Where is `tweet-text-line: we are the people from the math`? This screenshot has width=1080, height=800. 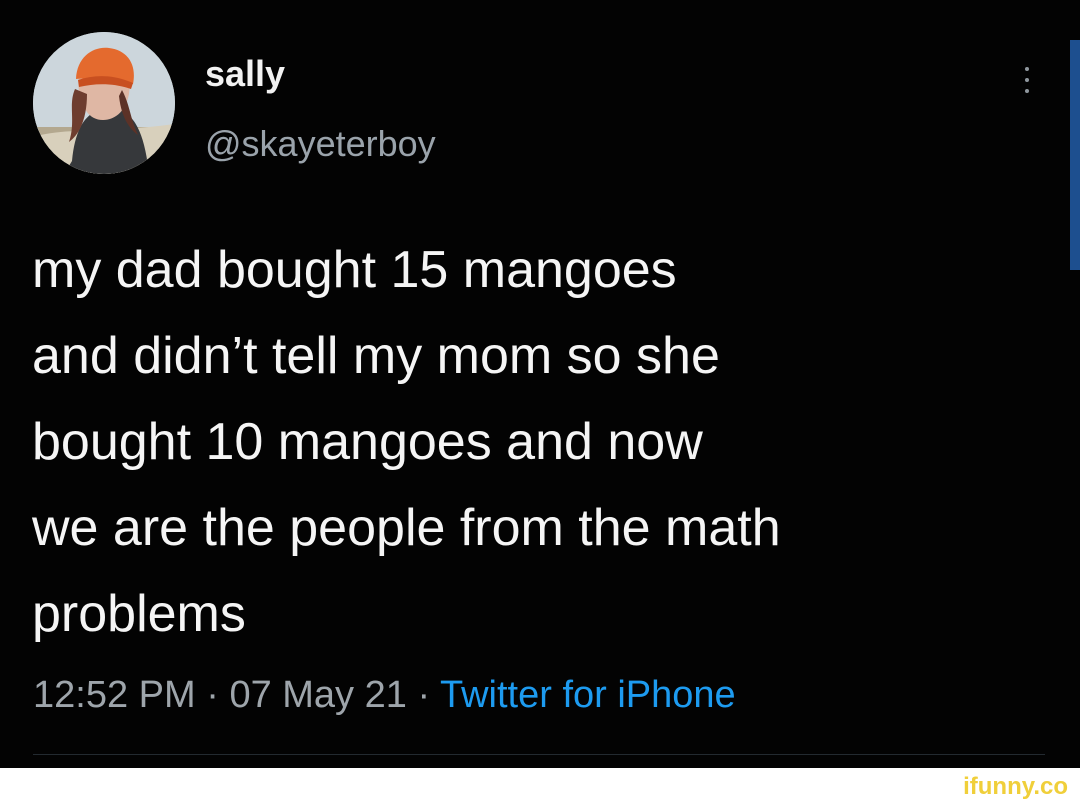 tweet-text-line: we are the people from the math is located at coordinates (406, 528).